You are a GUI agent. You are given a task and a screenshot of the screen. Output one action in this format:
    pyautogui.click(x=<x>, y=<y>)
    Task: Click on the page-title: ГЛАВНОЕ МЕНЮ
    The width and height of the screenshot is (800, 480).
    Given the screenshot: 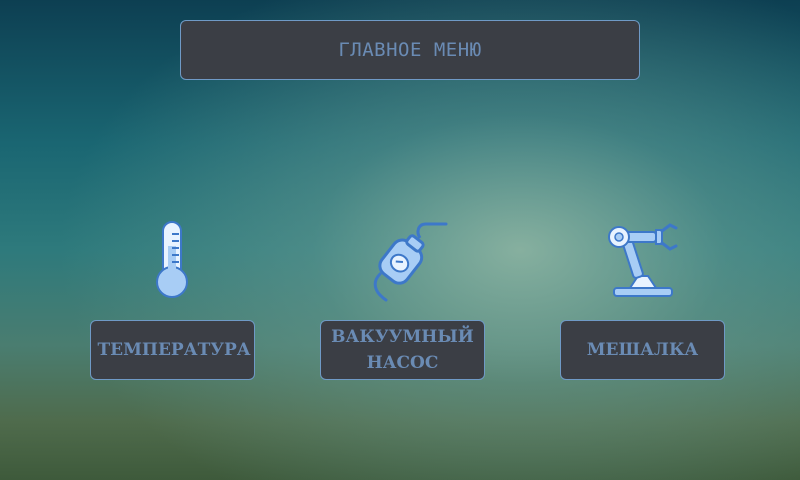 What is the action you would take?
    pyautogui.click(x=410, y=50)
    